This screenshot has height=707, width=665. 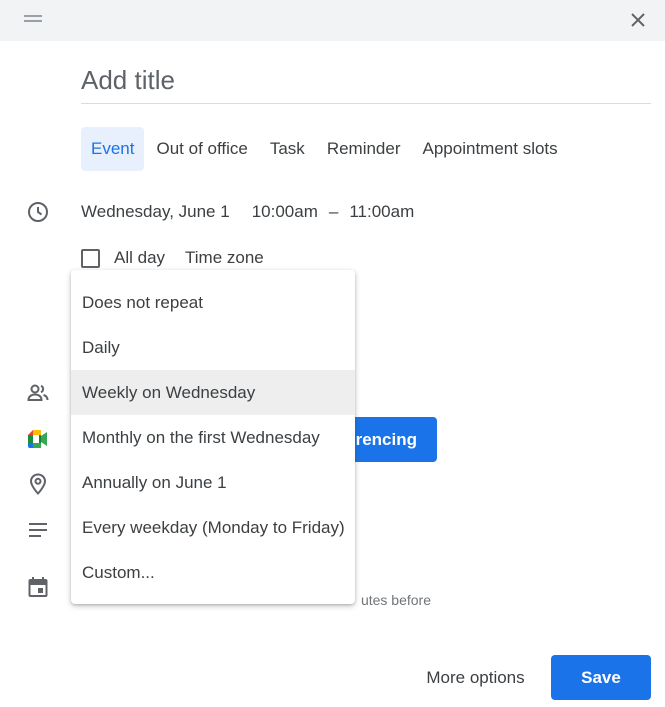 What do you see at coordinates (490, 149) in the screenshot?
I see `tab-appointment-slots: Appointment slots` at bounding box center [490, 149].